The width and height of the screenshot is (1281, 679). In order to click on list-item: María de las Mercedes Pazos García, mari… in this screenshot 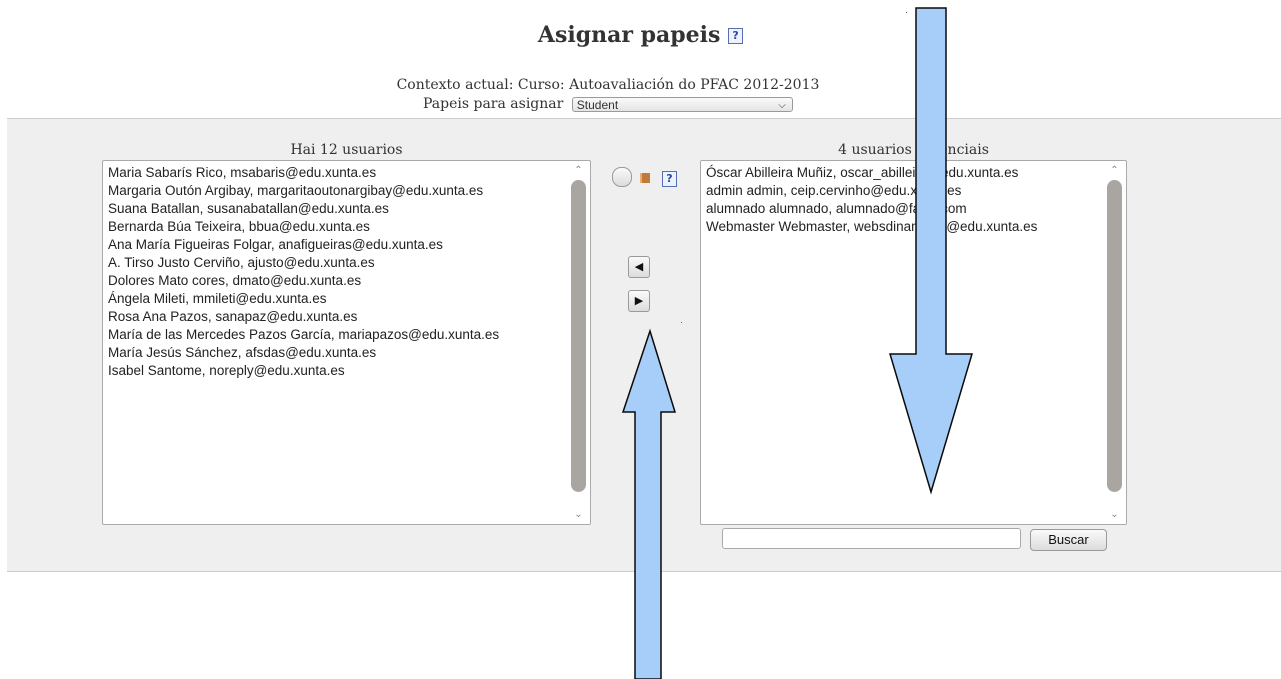, I will do `click(303, 335)`.